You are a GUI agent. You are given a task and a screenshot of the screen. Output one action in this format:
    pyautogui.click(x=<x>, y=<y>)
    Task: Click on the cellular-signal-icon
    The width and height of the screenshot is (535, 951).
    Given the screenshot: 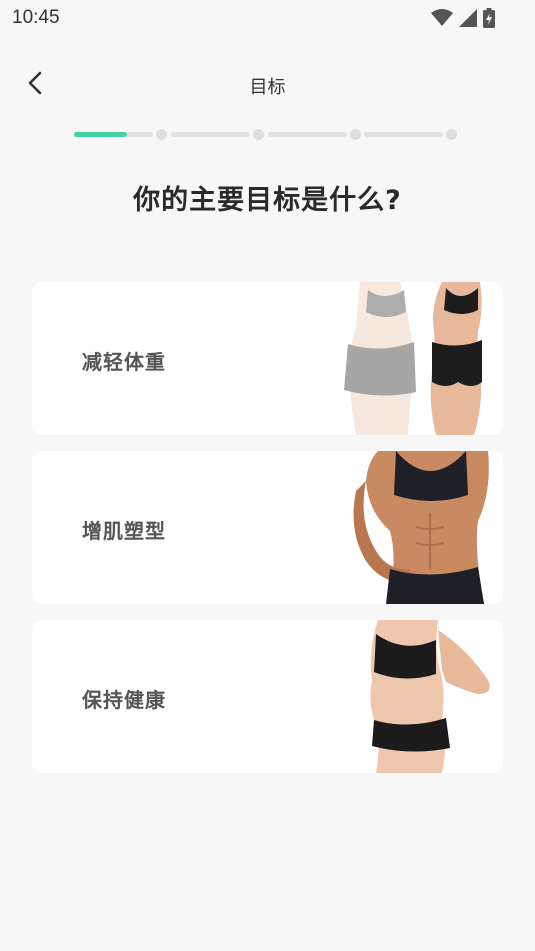 What is the action you would take?
    pyautogui.click(x=468, y=18)
    